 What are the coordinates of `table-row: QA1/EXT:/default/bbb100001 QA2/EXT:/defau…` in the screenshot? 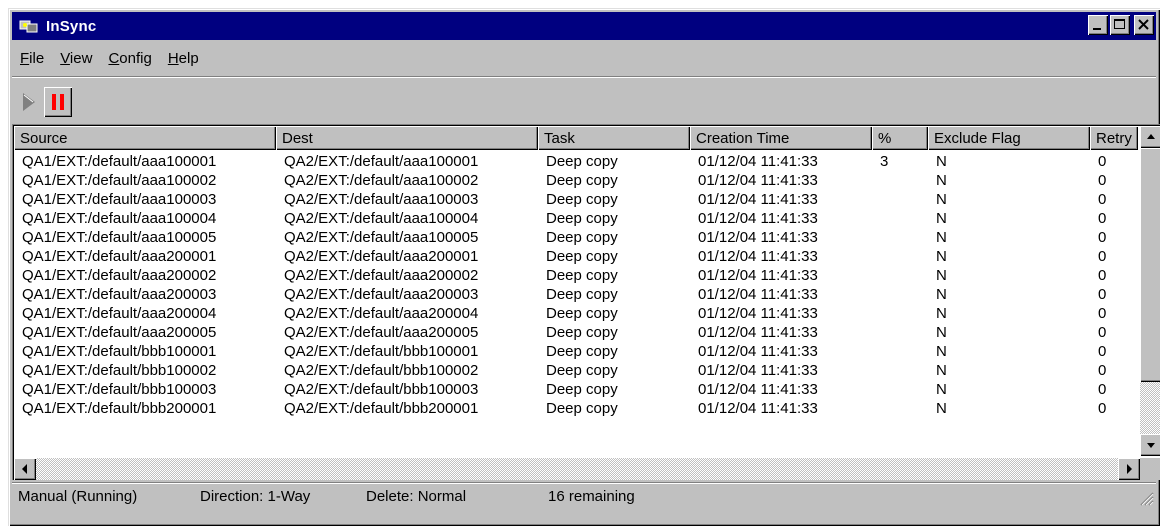 It's located at (576, 351).